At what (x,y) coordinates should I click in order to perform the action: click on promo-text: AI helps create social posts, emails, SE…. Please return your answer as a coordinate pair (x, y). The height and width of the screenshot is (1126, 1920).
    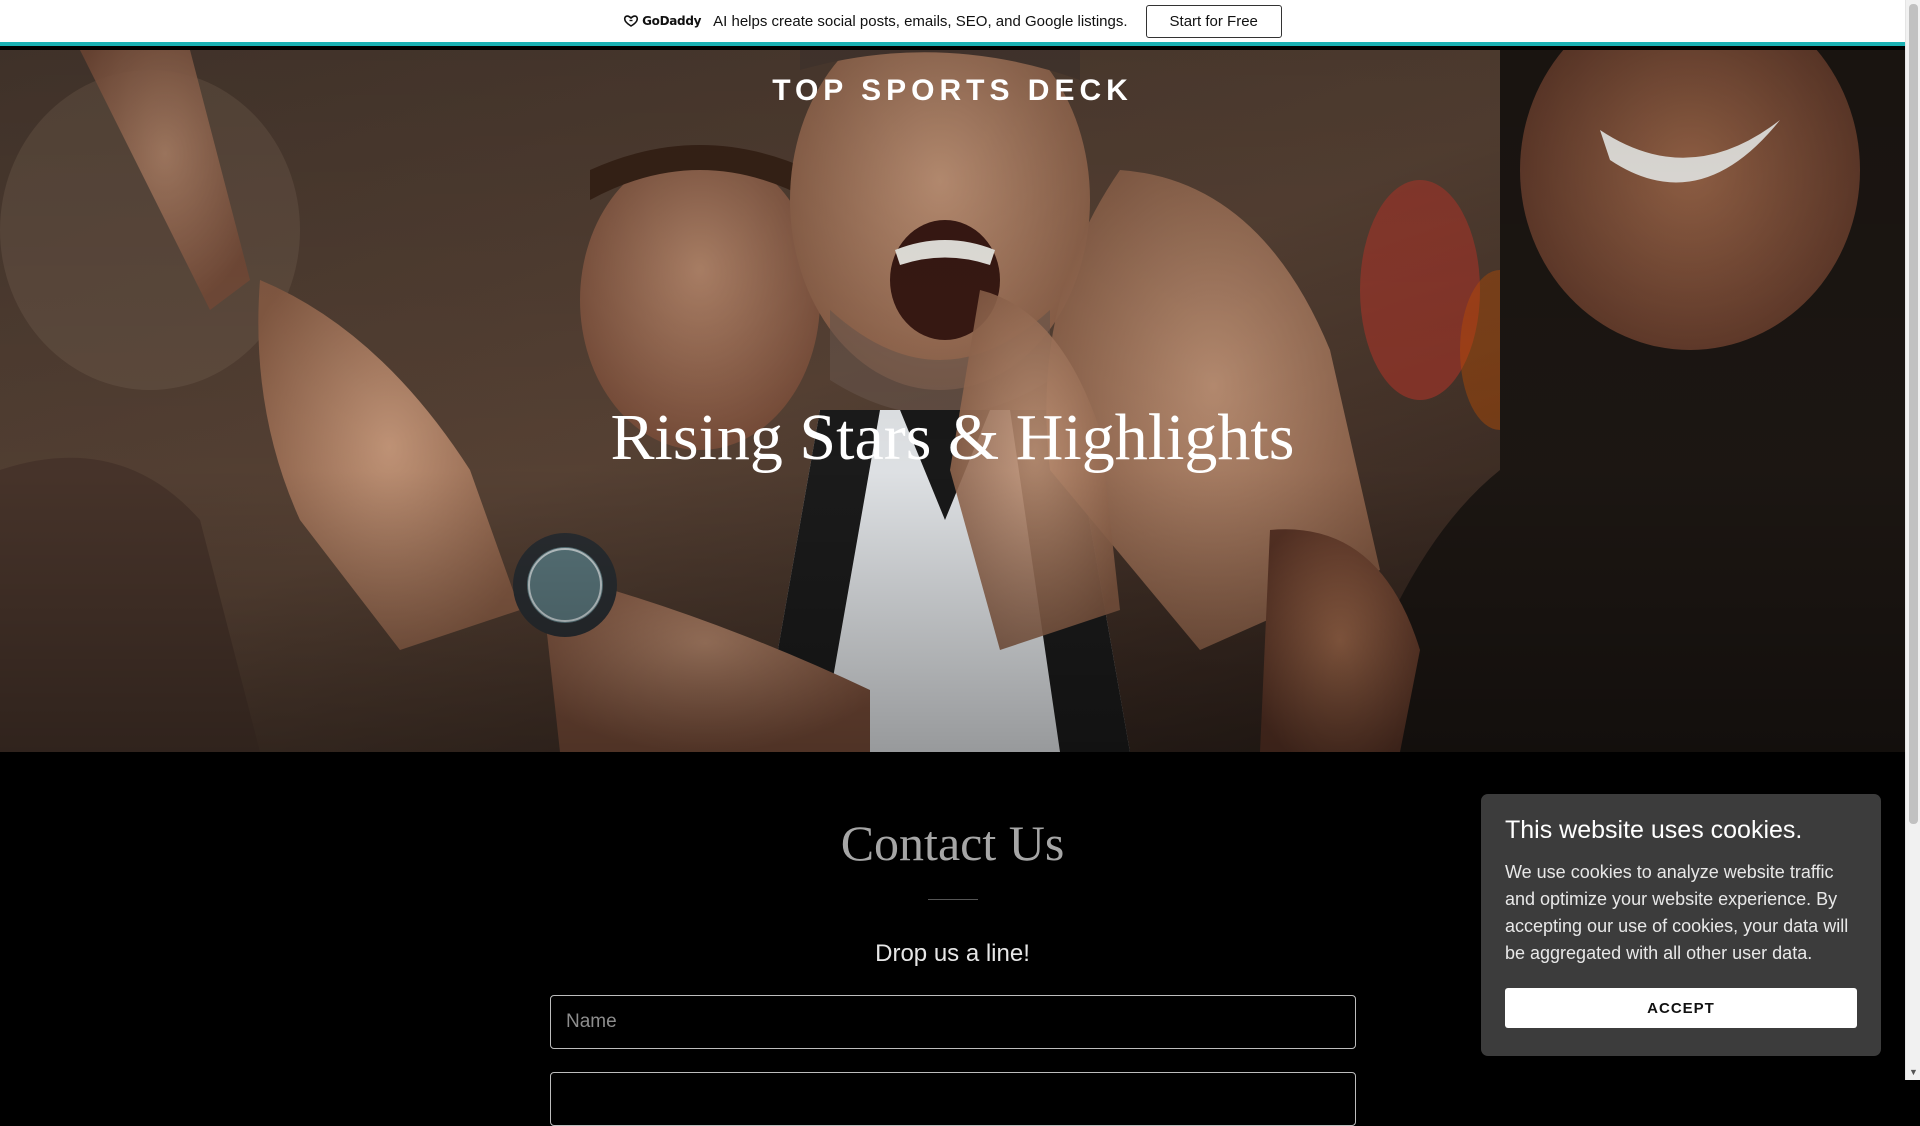
    Looking at the image, I should click on (920, 21).